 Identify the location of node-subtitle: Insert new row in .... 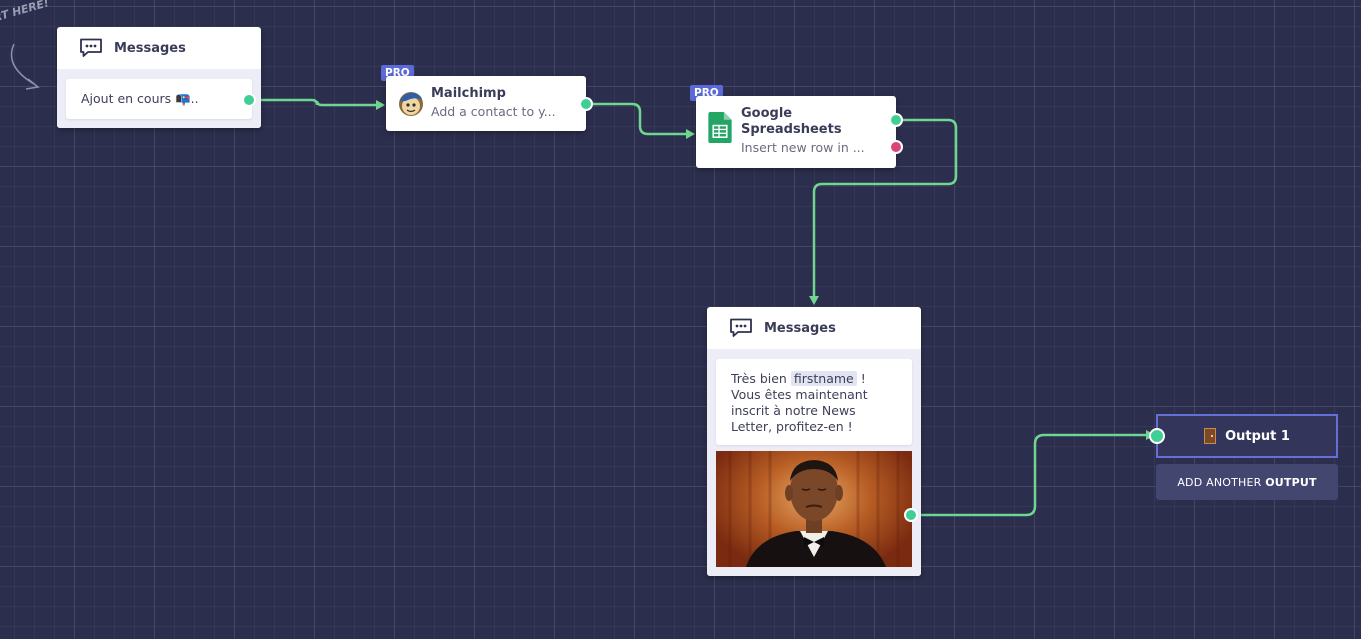
(803, 147).